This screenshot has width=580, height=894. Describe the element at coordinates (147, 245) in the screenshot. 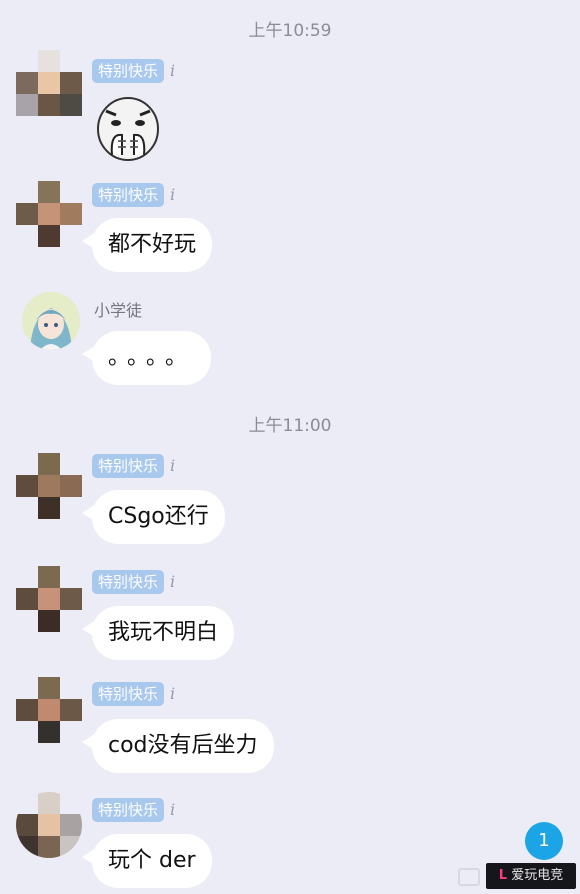

I see `message-bubble: 都不好玩` at that location.